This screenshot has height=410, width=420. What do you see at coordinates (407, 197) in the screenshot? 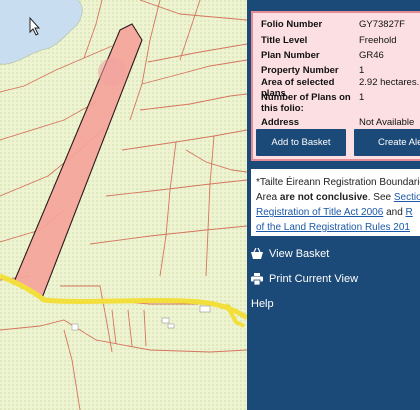
I see `section-link: Section` at bounding box center [407, 197].